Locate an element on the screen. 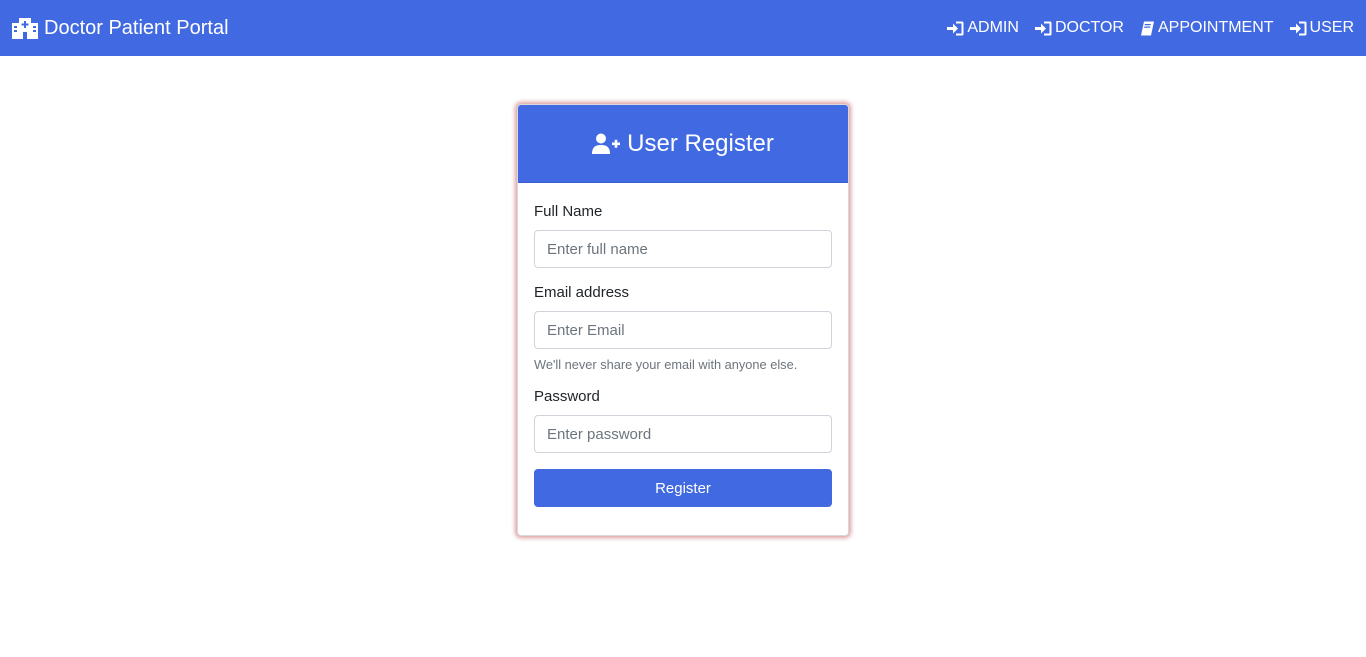 The image size is (1366, 657). password-label: Password is located at coordinates (567, 396).